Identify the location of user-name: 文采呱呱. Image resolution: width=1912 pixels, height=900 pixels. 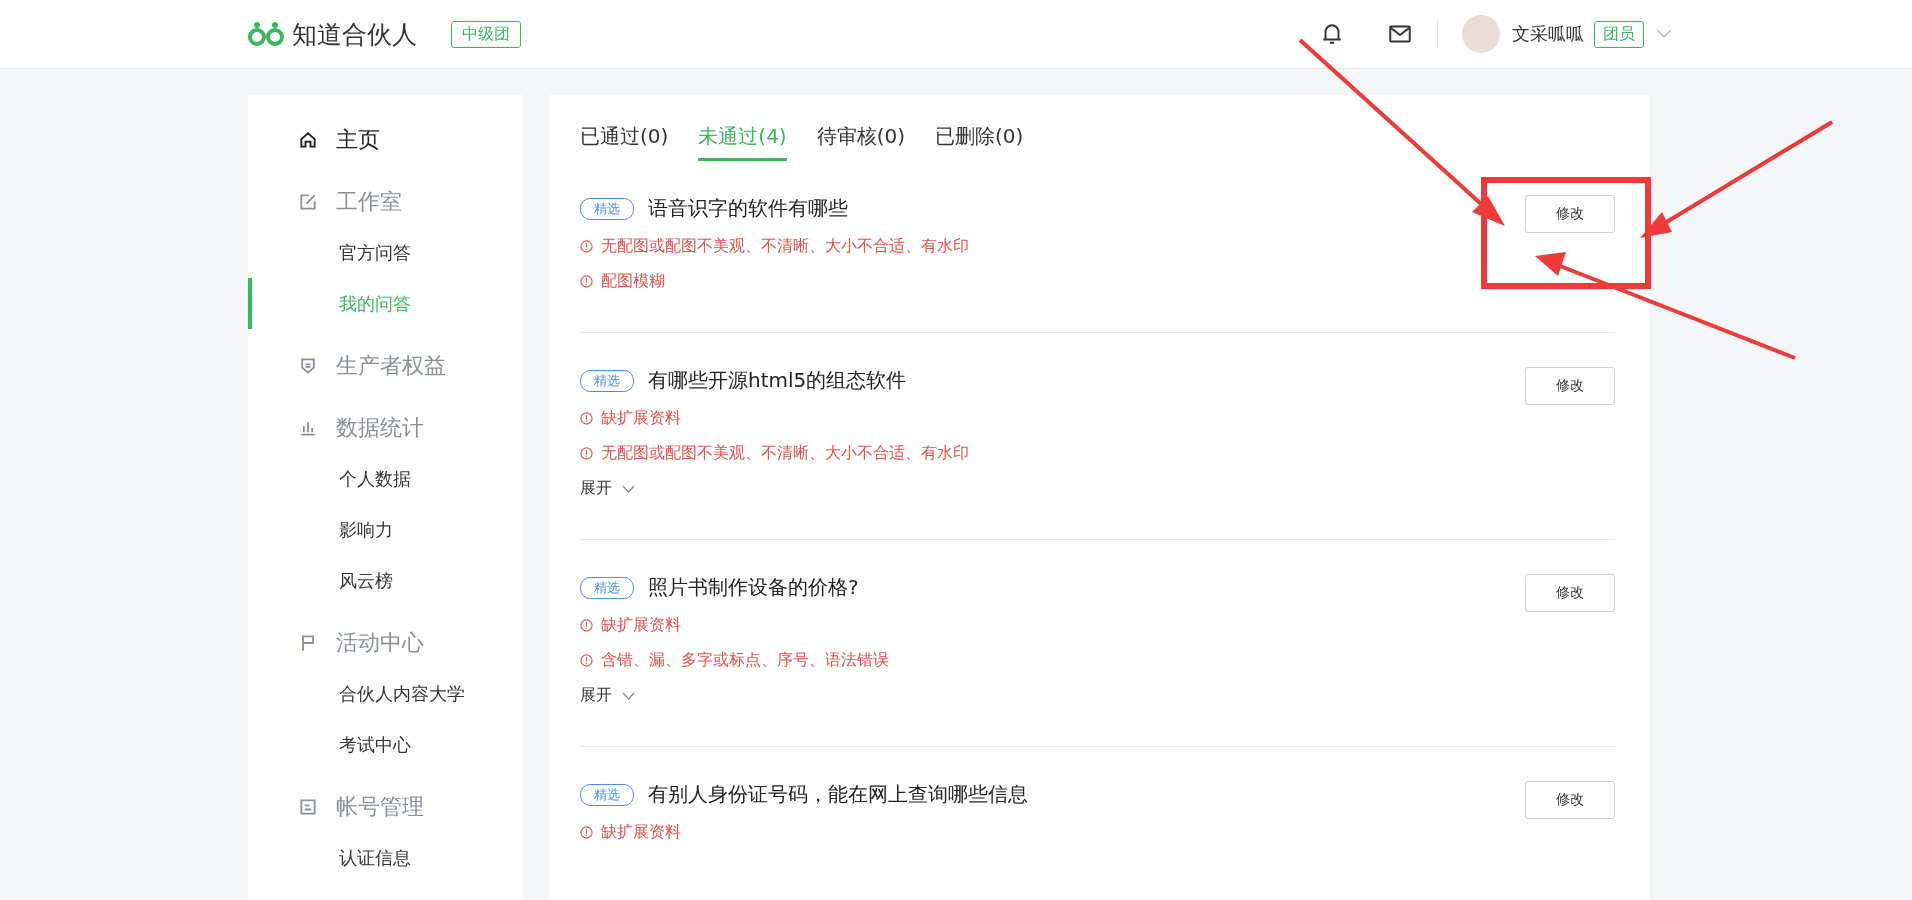
(1548, 34).